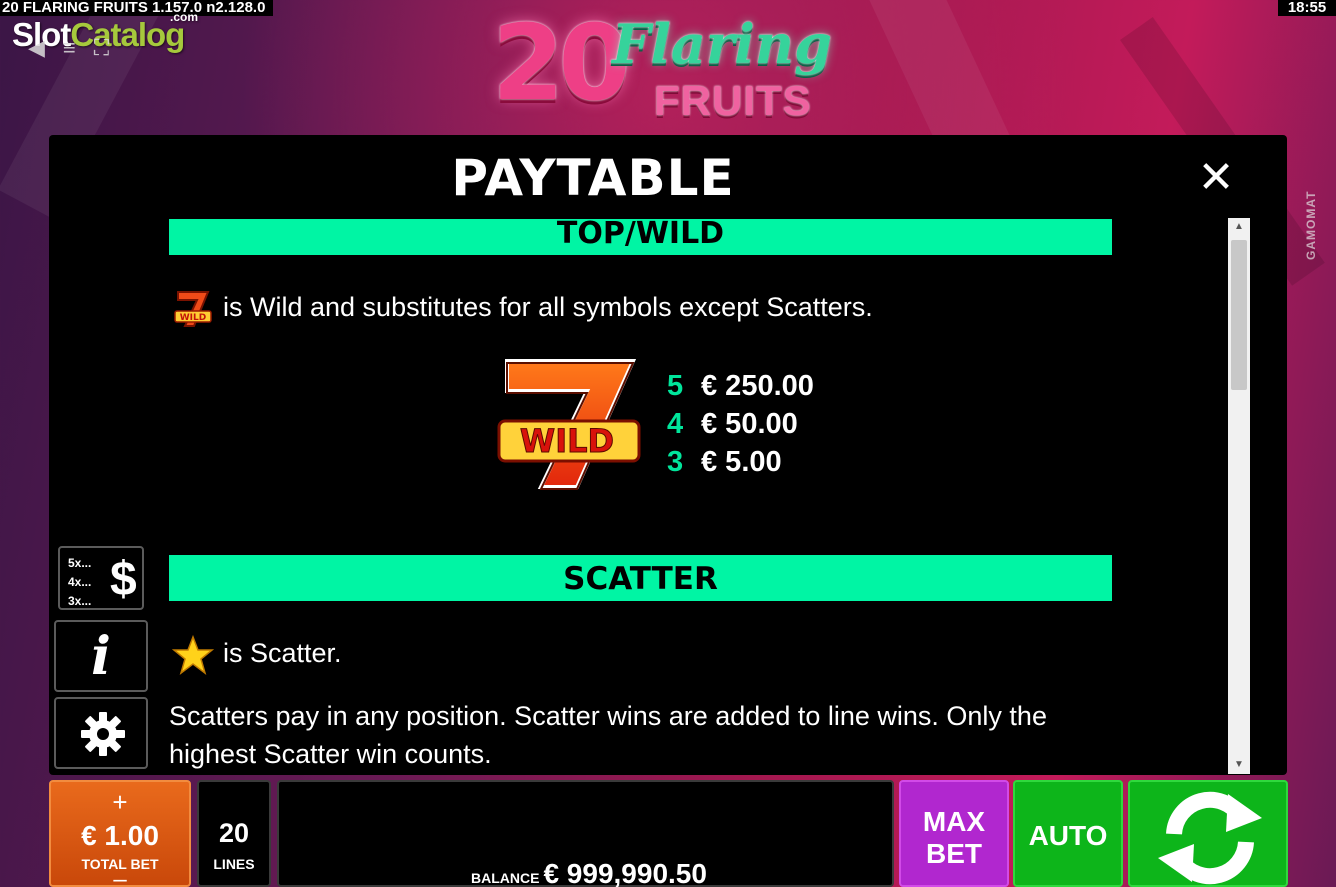 The width and height of the screenshot is (1336, 887). I want to click on close-icon: ✕, so click(1216, 179).